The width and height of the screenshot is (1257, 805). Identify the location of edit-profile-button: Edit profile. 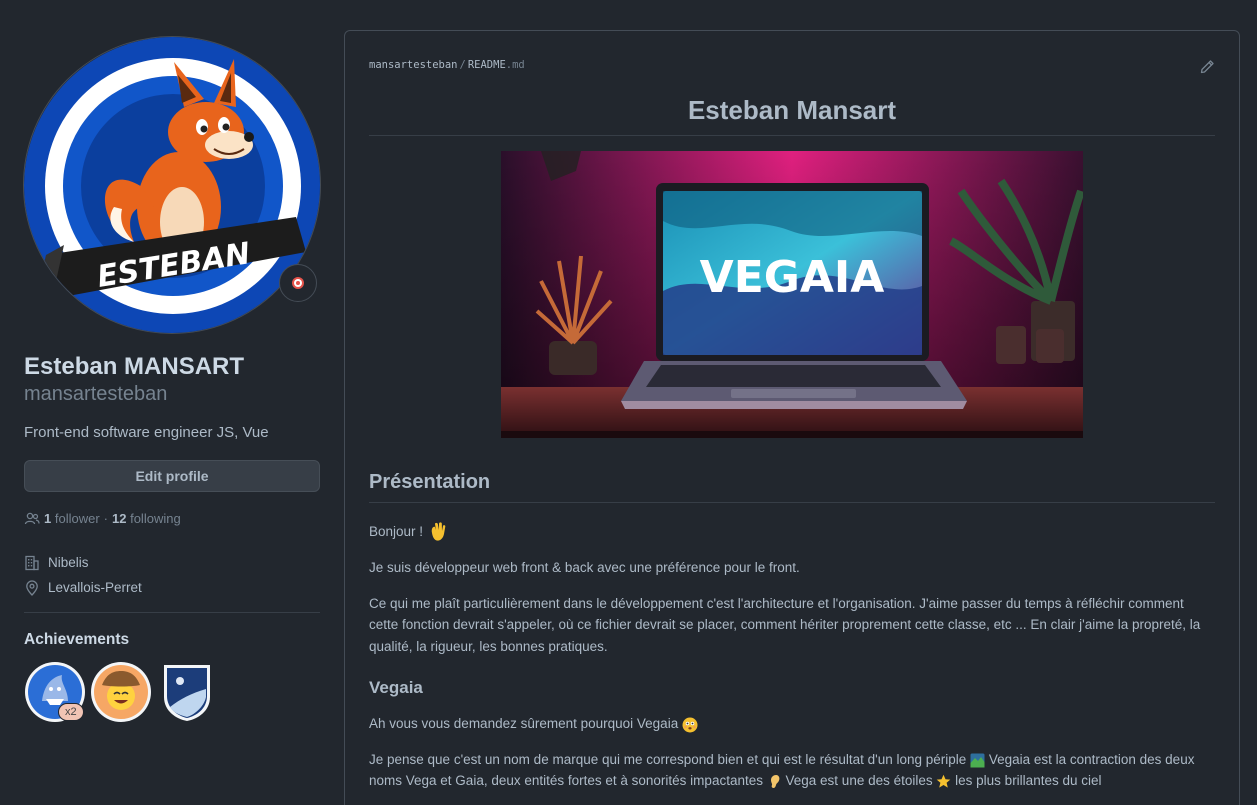
(172, 476).